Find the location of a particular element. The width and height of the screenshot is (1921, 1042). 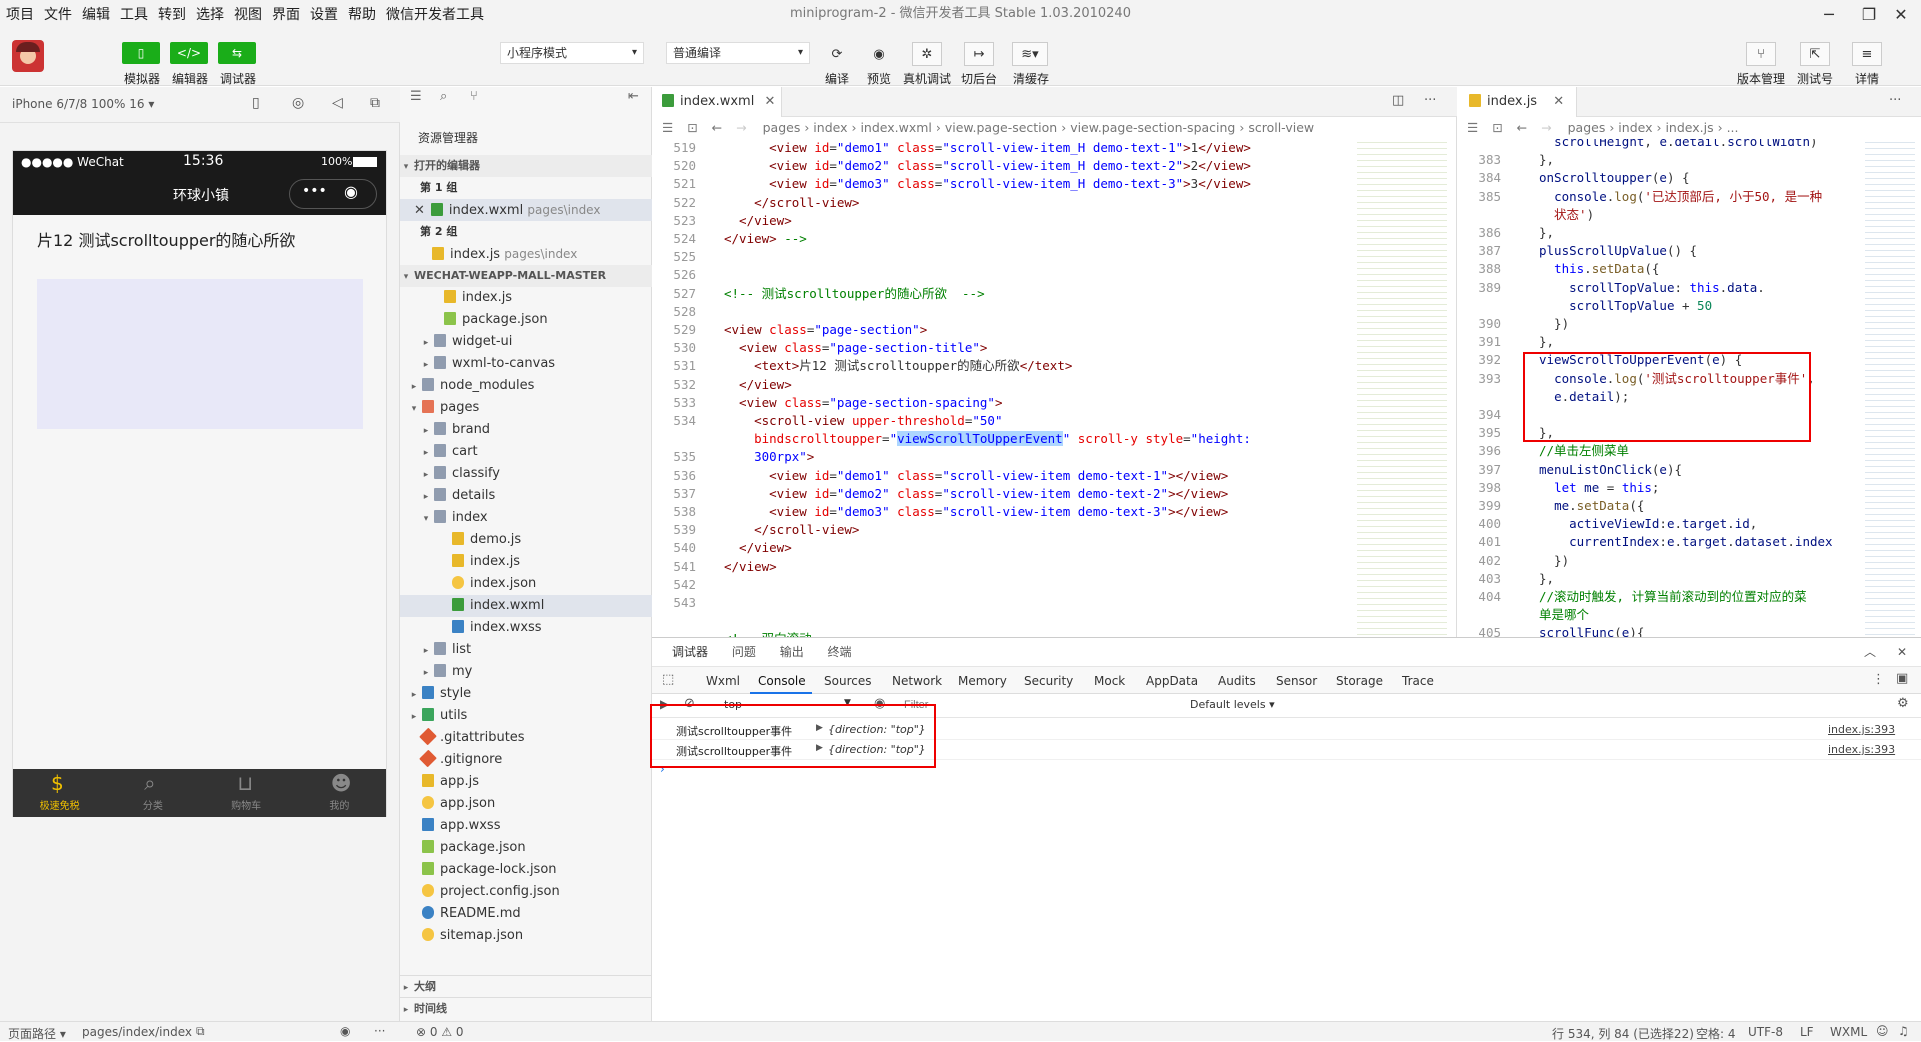

simulator-toggle-button: ▯ is located at coordinates (141, 53).